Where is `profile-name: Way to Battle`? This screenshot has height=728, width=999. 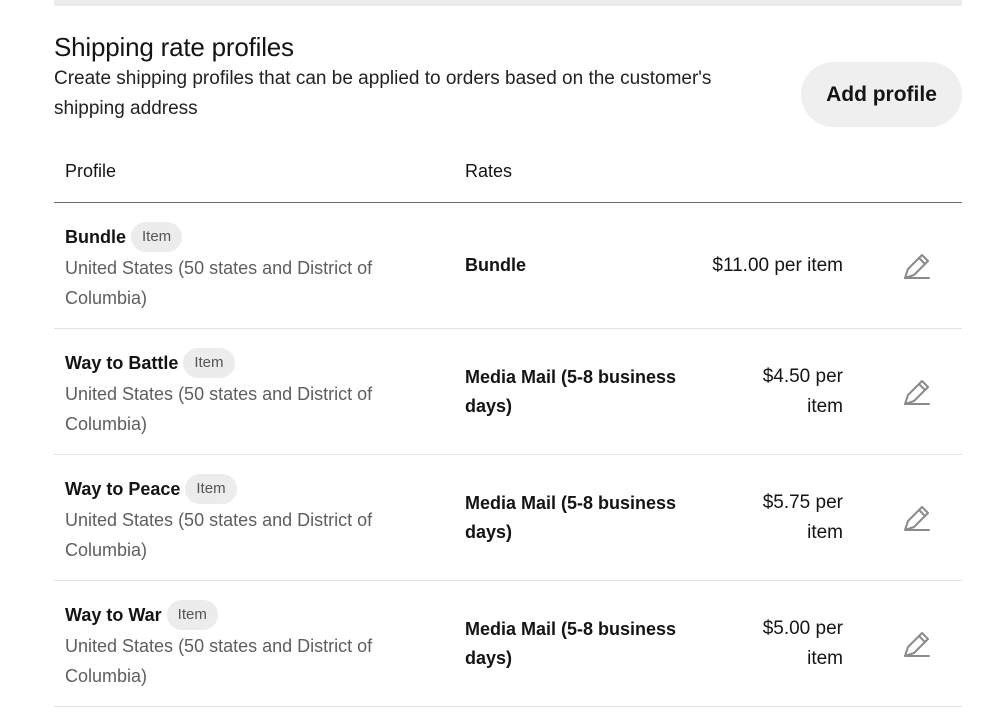
profile-name: Way to Battle is located at coordinates (122, 362).